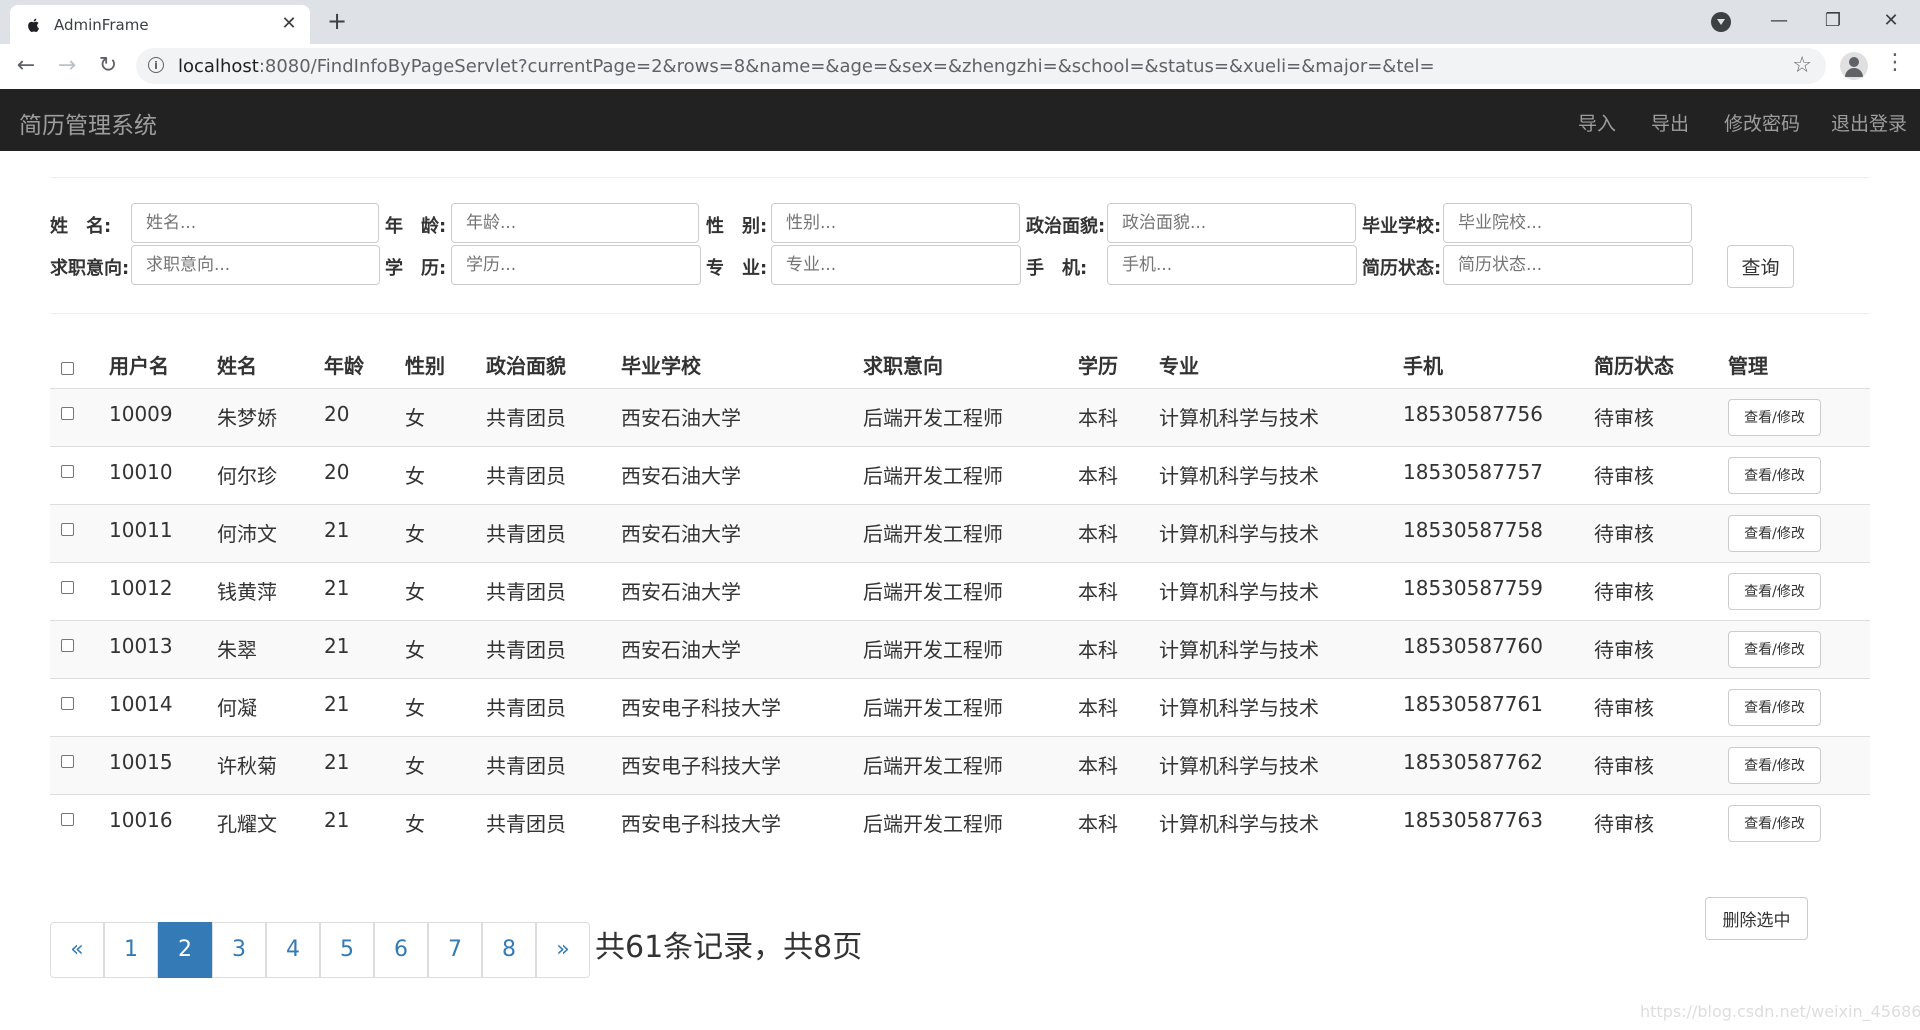  I want to click on cell-name: 朱翠, so click(237, 650).